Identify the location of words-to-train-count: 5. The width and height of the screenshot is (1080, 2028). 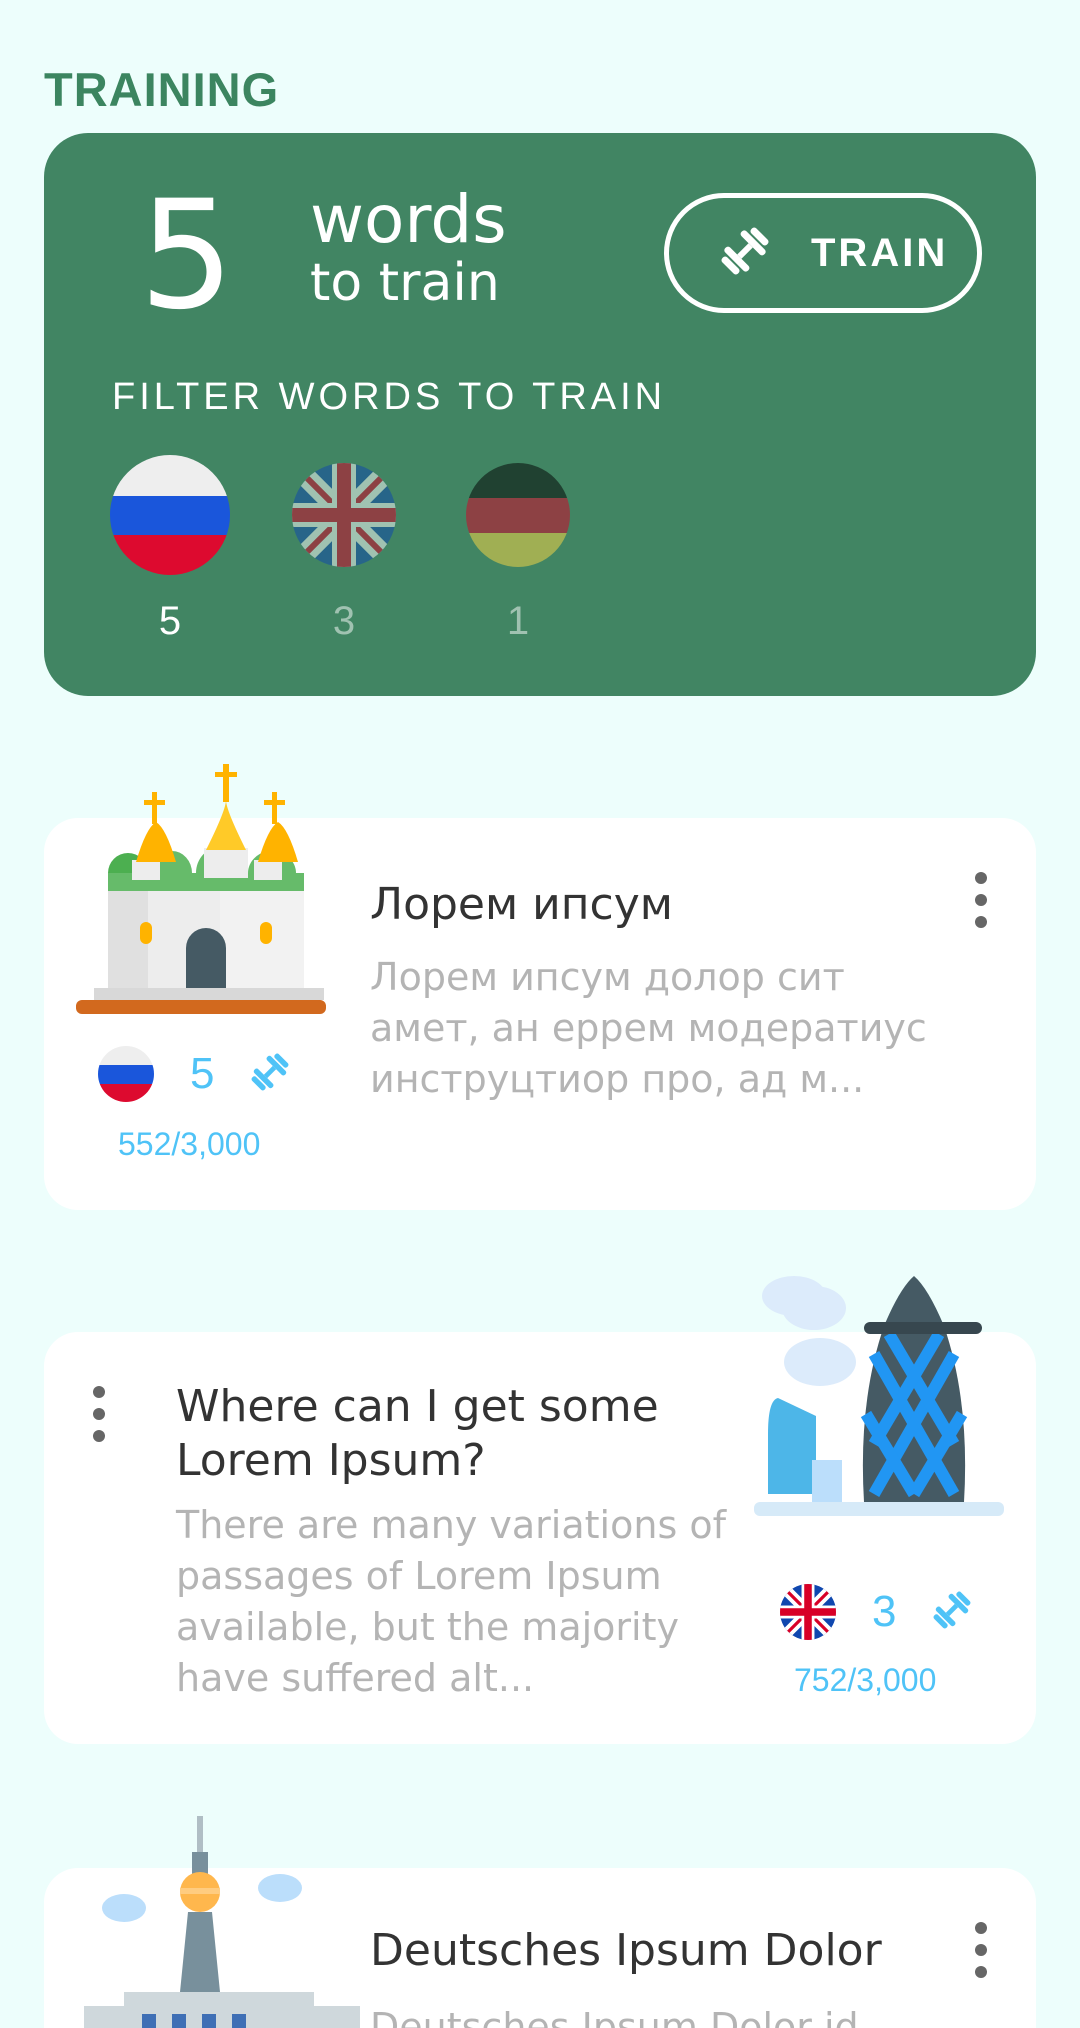
(187, 256).